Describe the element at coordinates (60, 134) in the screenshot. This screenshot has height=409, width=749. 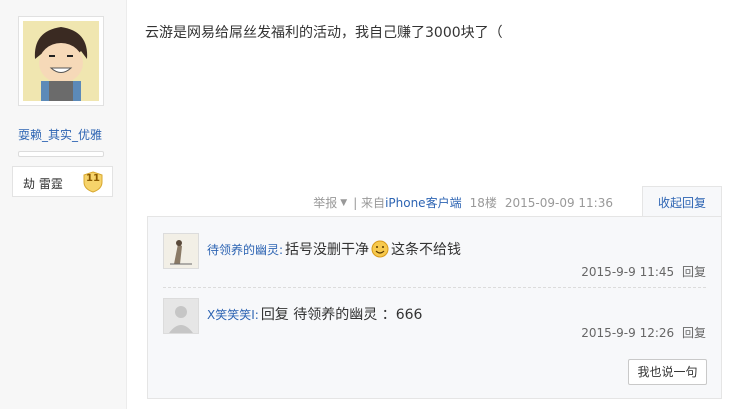
I see `author-username: 耍赖_其实_优雅` at that location.